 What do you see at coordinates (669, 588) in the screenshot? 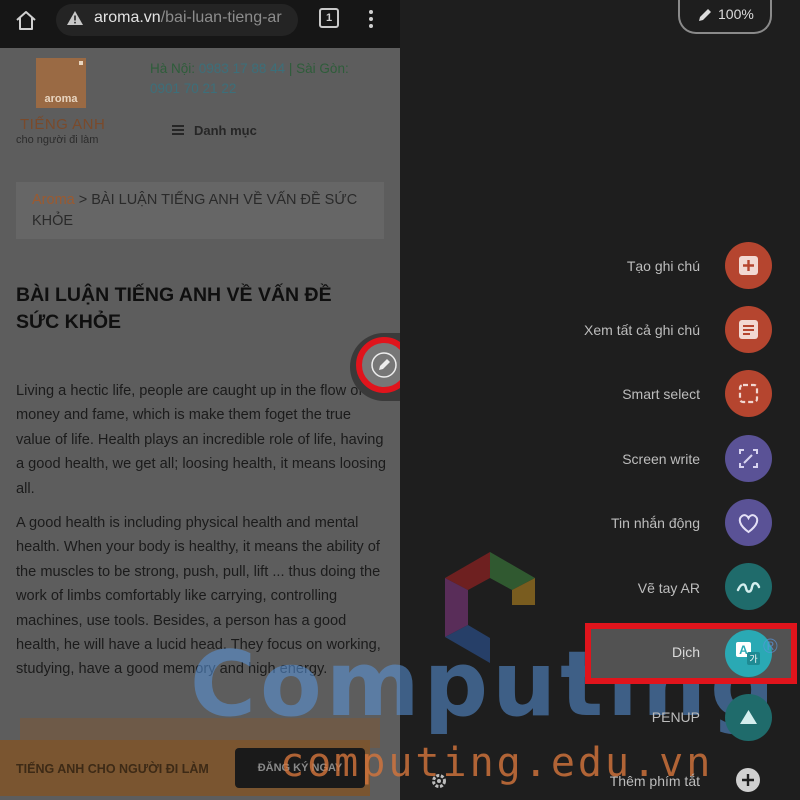
I see `menu-label-ar-doodle: Vẽ tay AR` at bounding box center [669, 588].